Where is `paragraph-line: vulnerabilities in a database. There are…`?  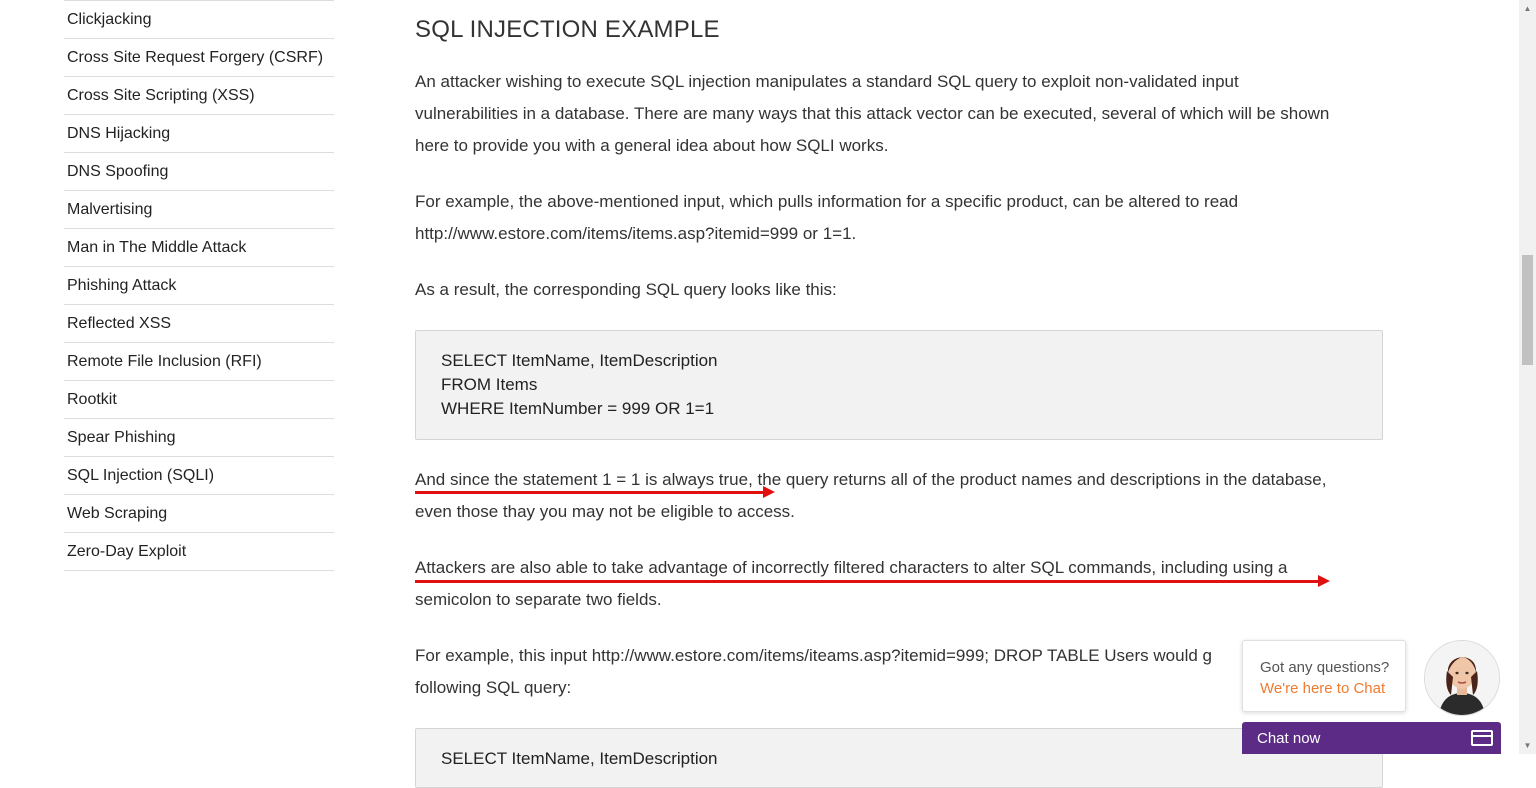 paragraph-line: vulnerabilities in a database. There are… is located at coordinates (872, 113).